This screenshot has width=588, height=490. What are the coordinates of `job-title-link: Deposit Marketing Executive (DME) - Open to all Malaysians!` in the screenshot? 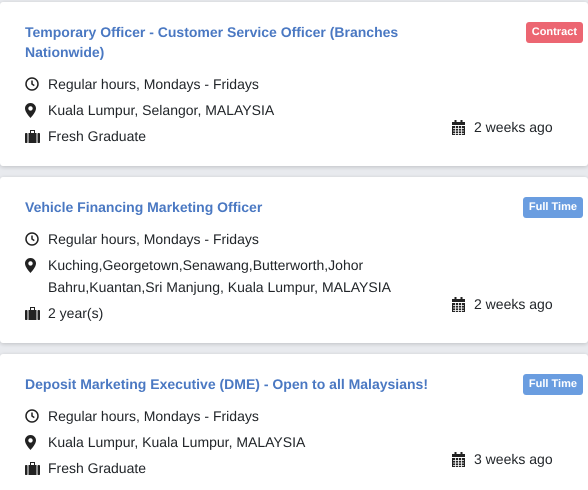 It's located at (245, 384).